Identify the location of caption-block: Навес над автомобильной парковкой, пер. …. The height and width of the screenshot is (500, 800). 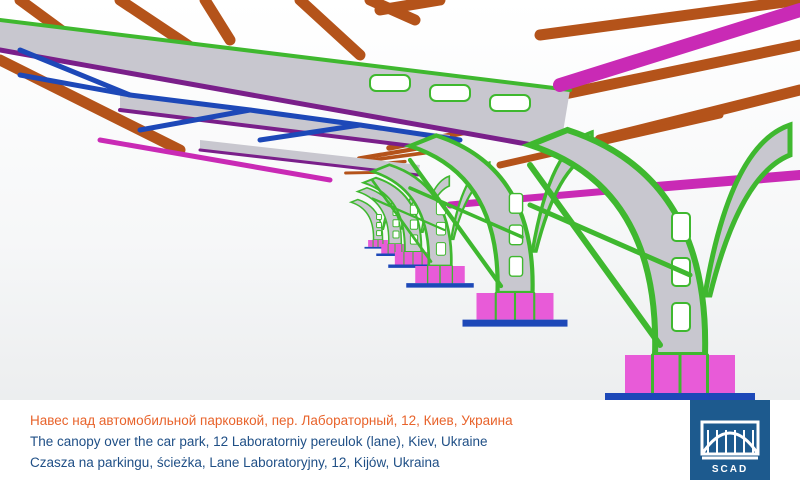
(350, 441).